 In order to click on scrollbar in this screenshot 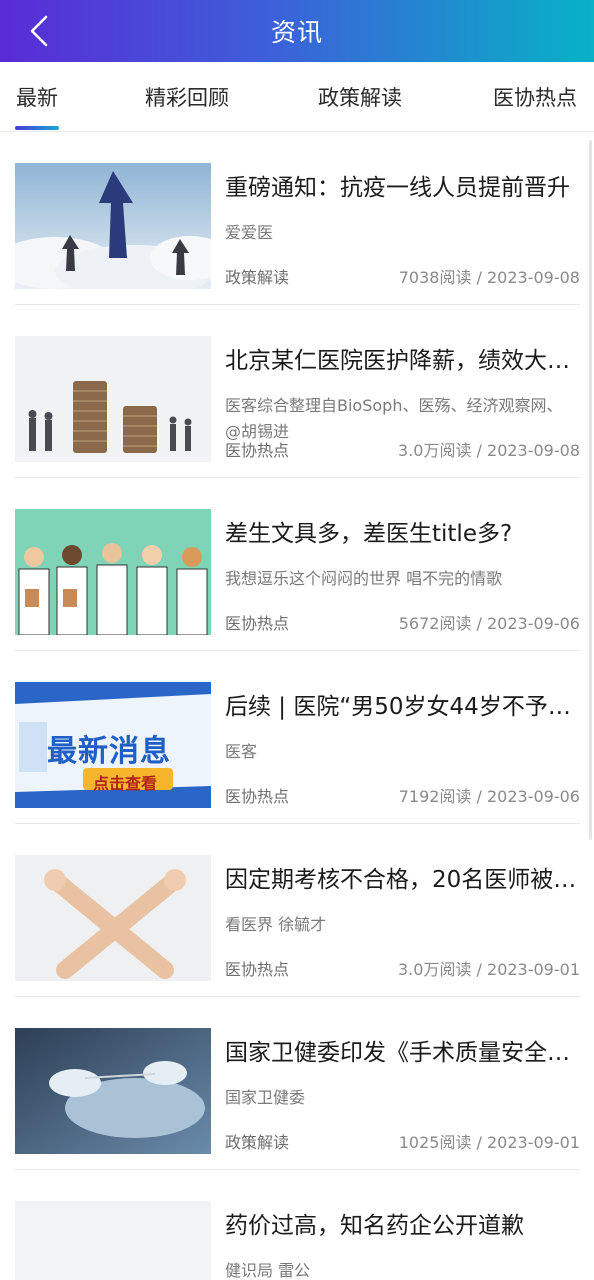, I will do `click(590, 490)`.